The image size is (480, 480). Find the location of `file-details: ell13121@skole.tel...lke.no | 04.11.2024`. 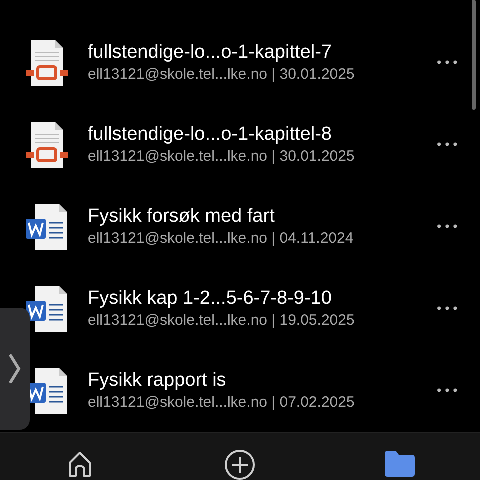

file-details: ell13121@skole.tel...lke.no | 04.11.2024 is located at coordinates (221, 239).